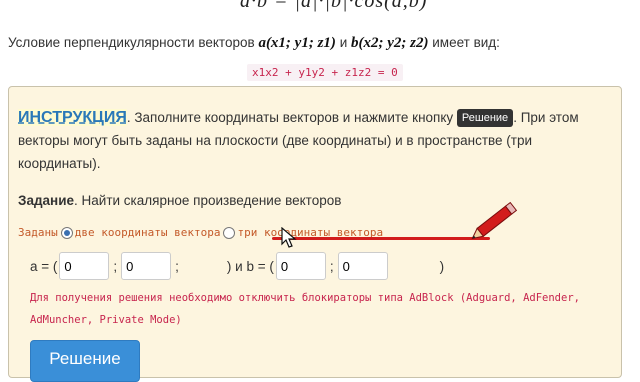 The height and width of the screenshot is (382, 640). What do you see at coordinates (300, 266) in the screenshot?
I see `vector-b-x-input` at bounding box center [300, 266].